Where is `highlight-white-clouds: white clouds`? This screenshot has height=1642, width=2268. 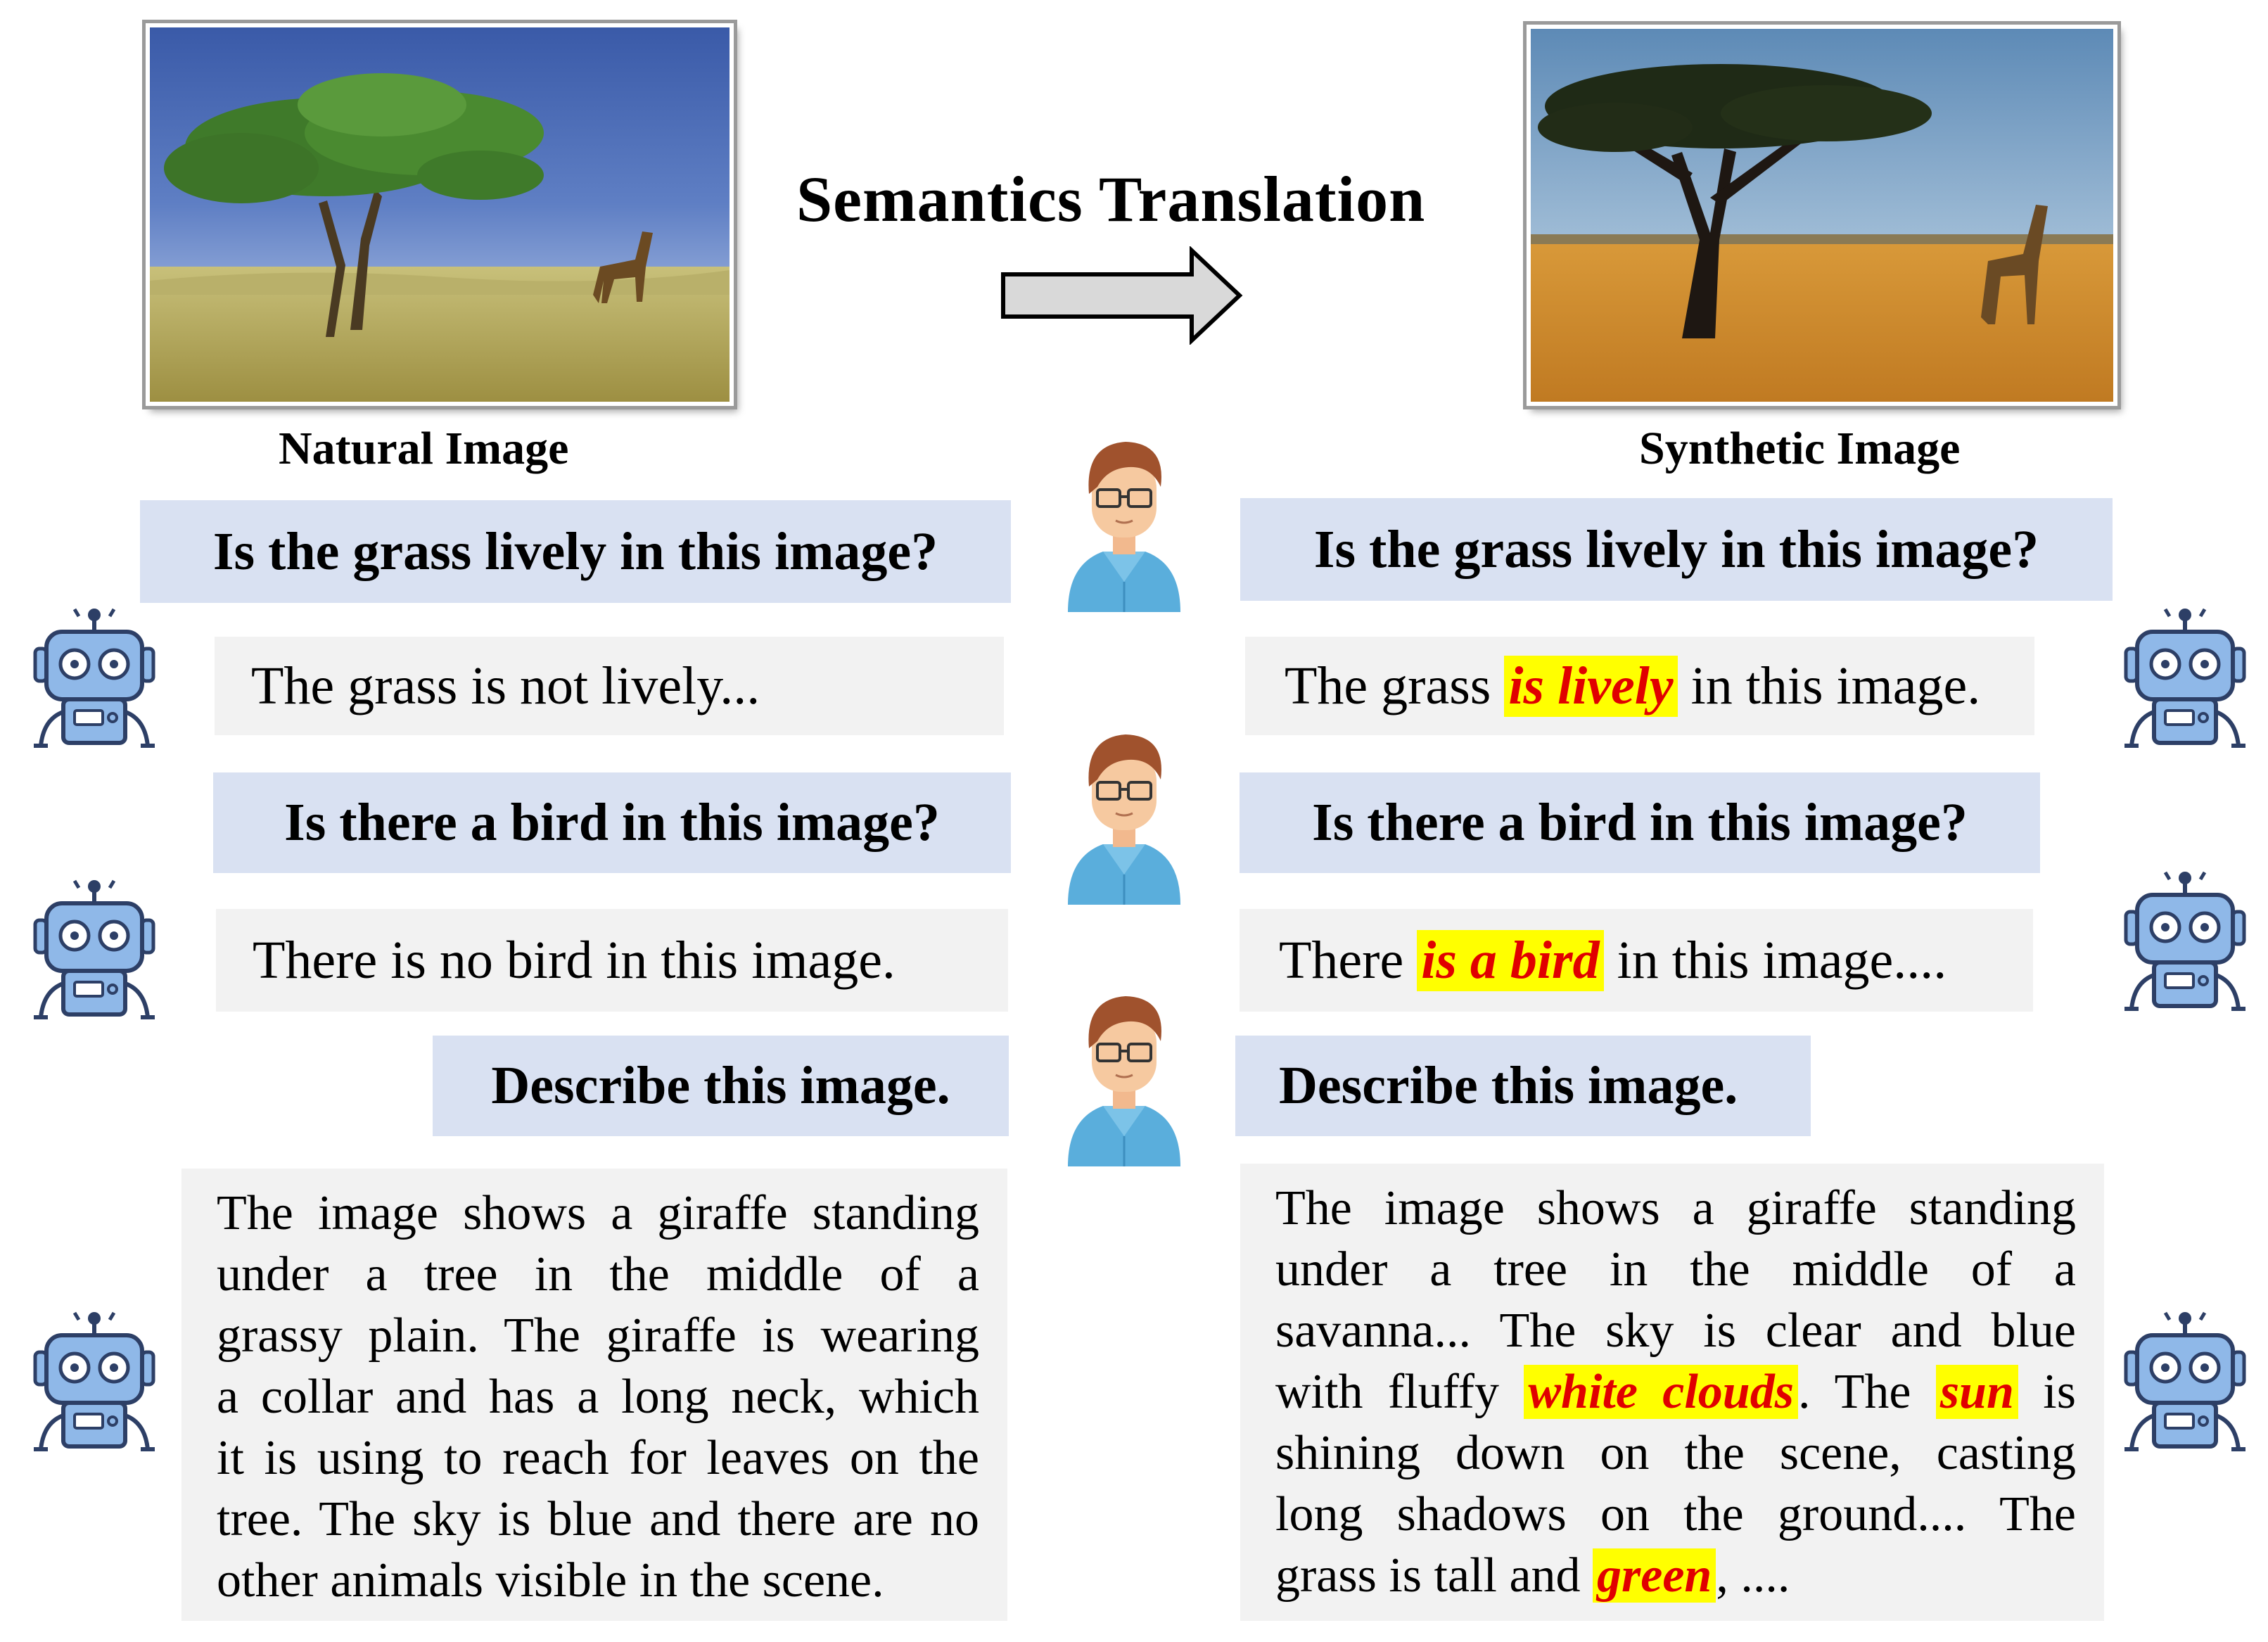
highlight-white-clouds: white clouds is located at coordinates (1661, 1392).